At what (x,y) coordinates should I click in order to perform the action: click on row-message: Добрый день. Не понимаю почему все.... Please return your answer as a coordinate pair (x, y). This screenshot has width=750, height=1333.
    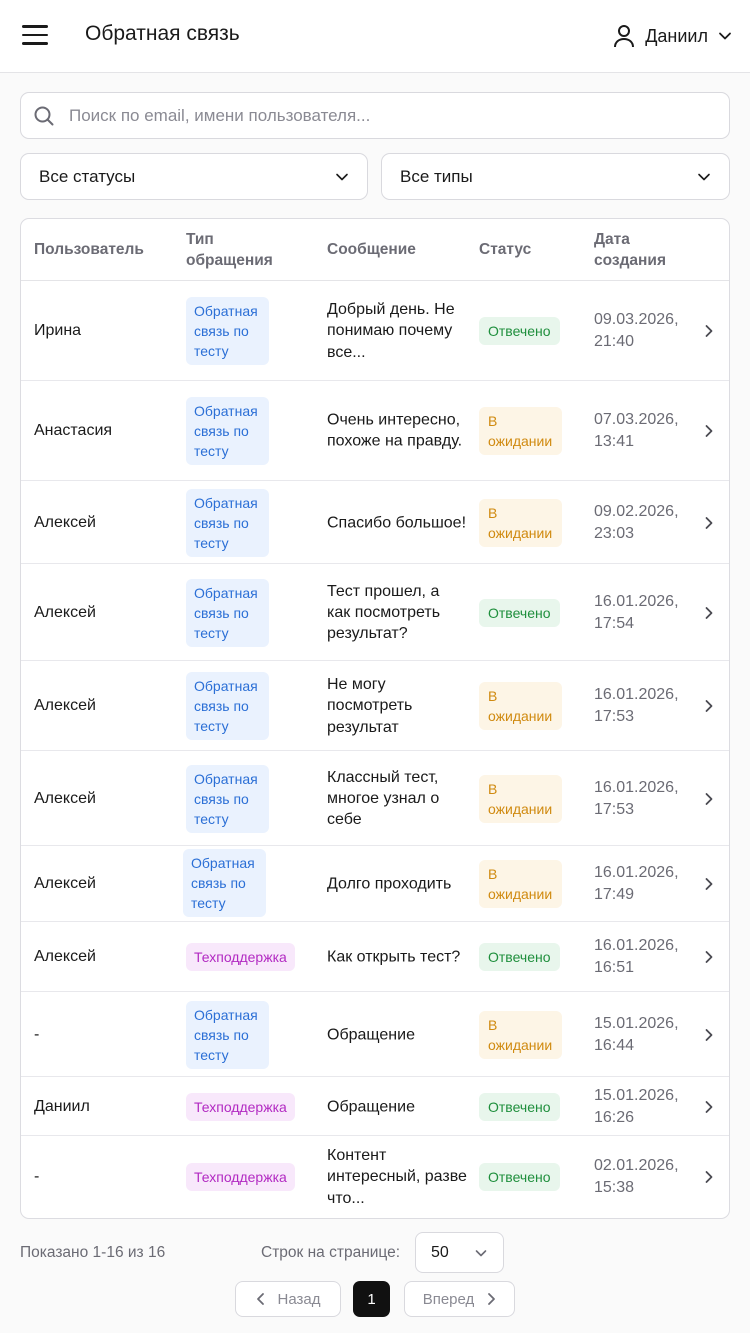
    Looking at the image, I should click on (391, 331).